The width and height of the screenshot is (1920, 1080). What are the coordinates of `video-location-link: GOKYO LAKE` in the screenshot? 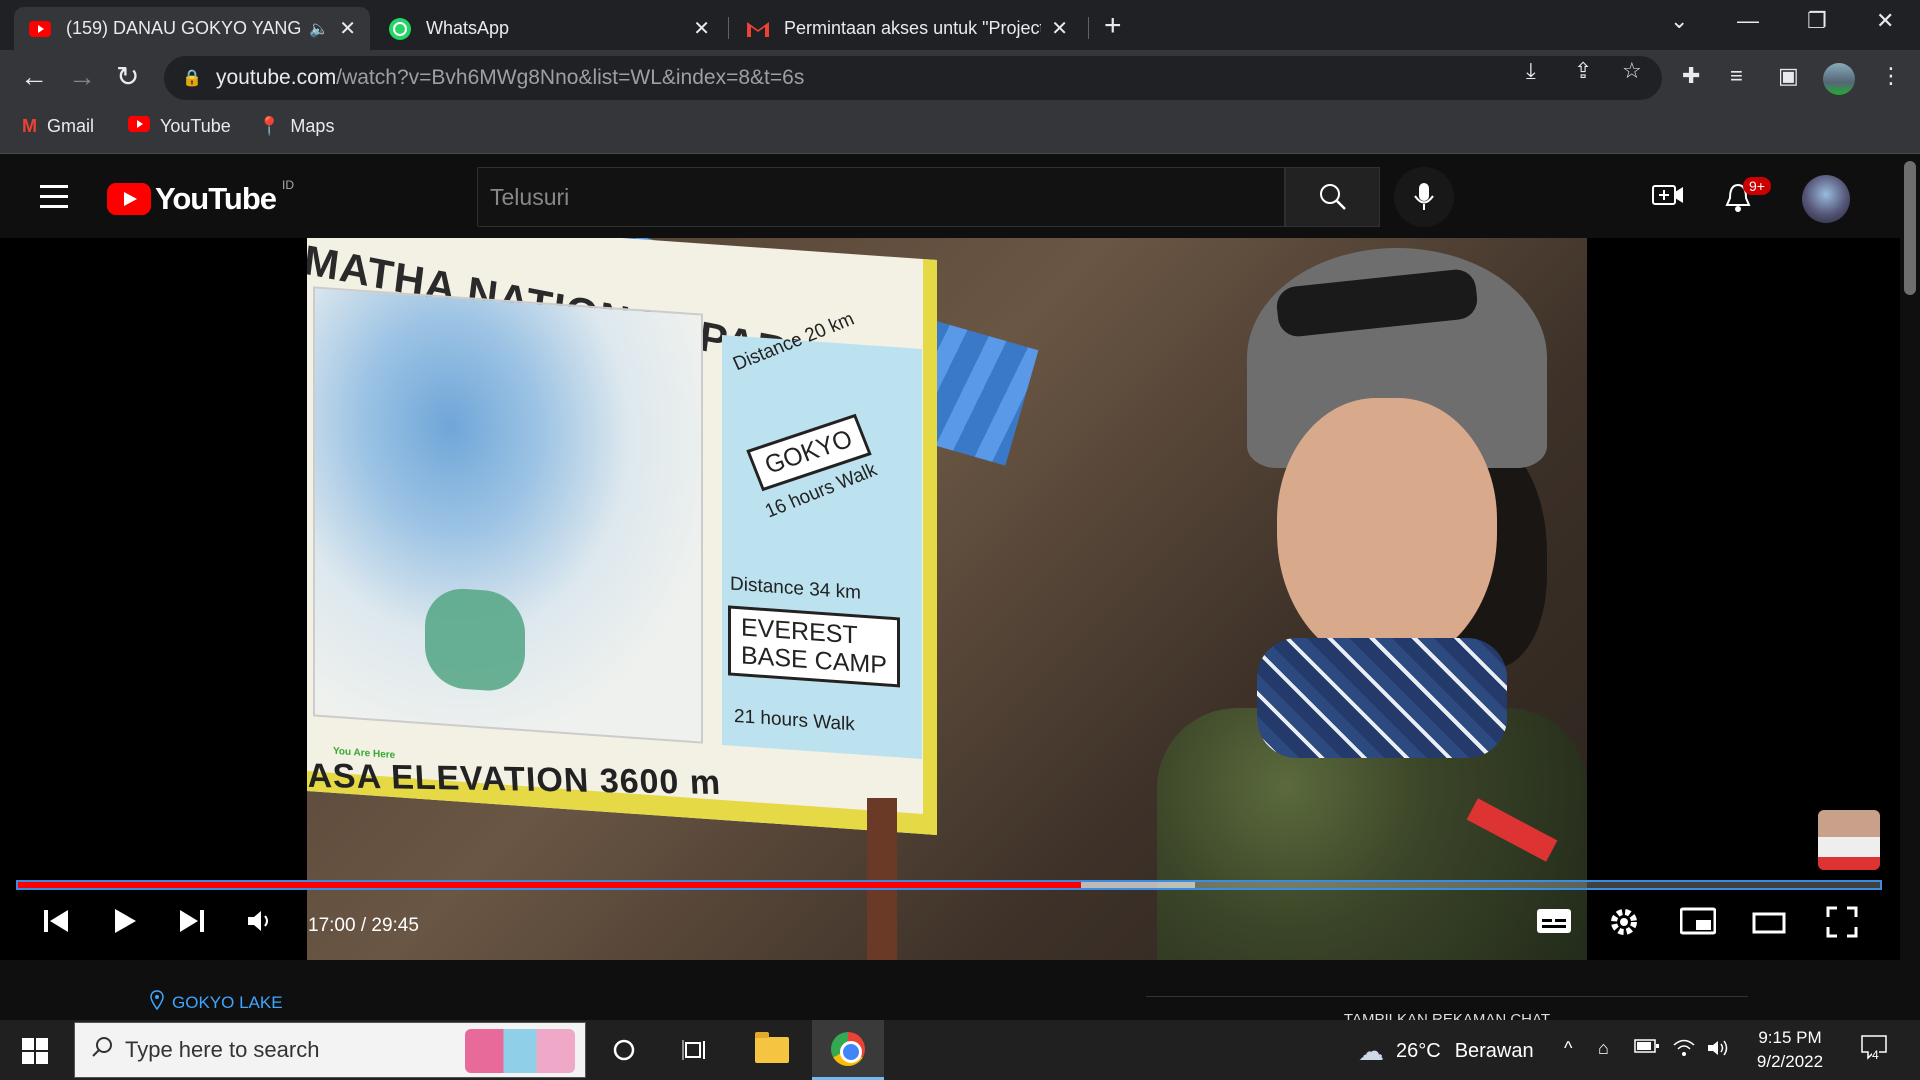 It's located at (216, 1002).